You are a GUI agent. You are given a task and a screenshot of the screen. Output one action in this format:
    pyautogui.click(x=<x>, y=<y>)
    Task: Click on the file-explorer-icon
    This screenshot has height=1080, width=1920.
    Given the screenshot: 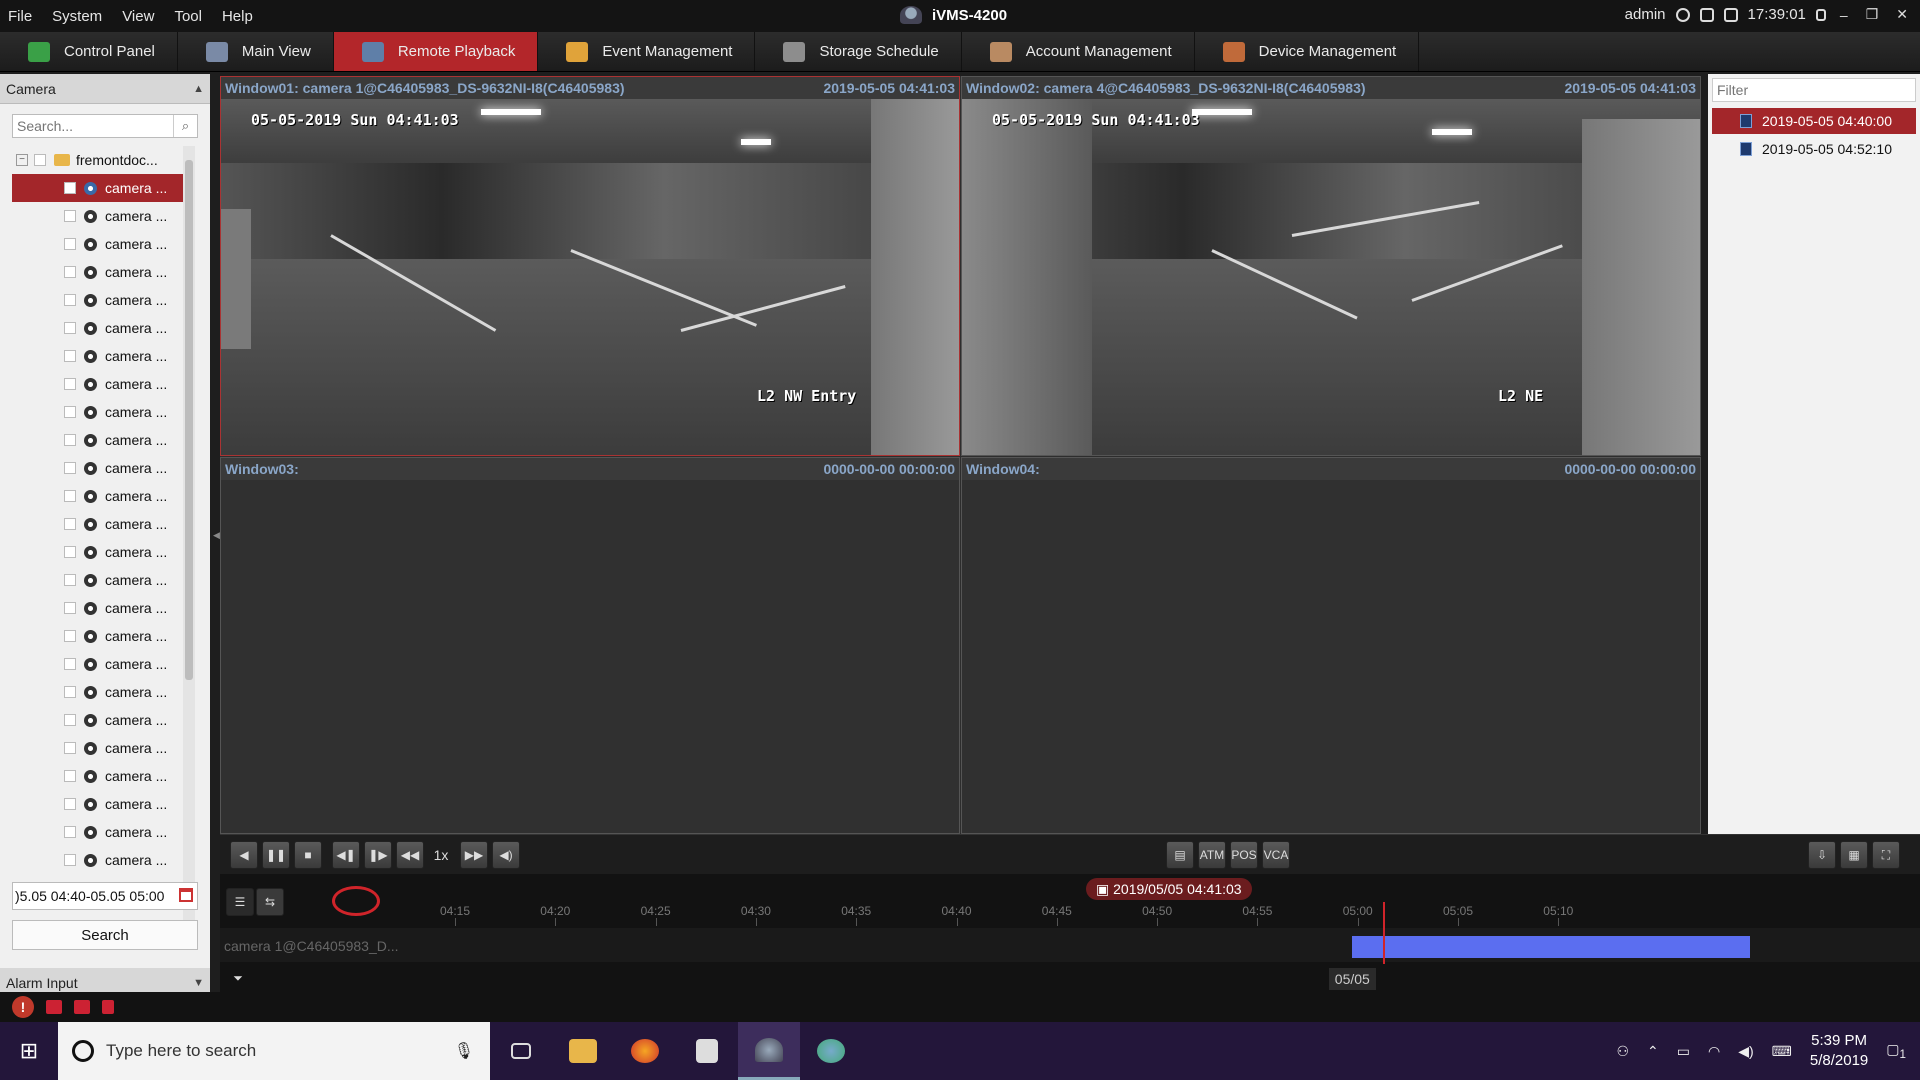 What is the action you would take?
    pyautogui.click(x=583, y=1051)
    